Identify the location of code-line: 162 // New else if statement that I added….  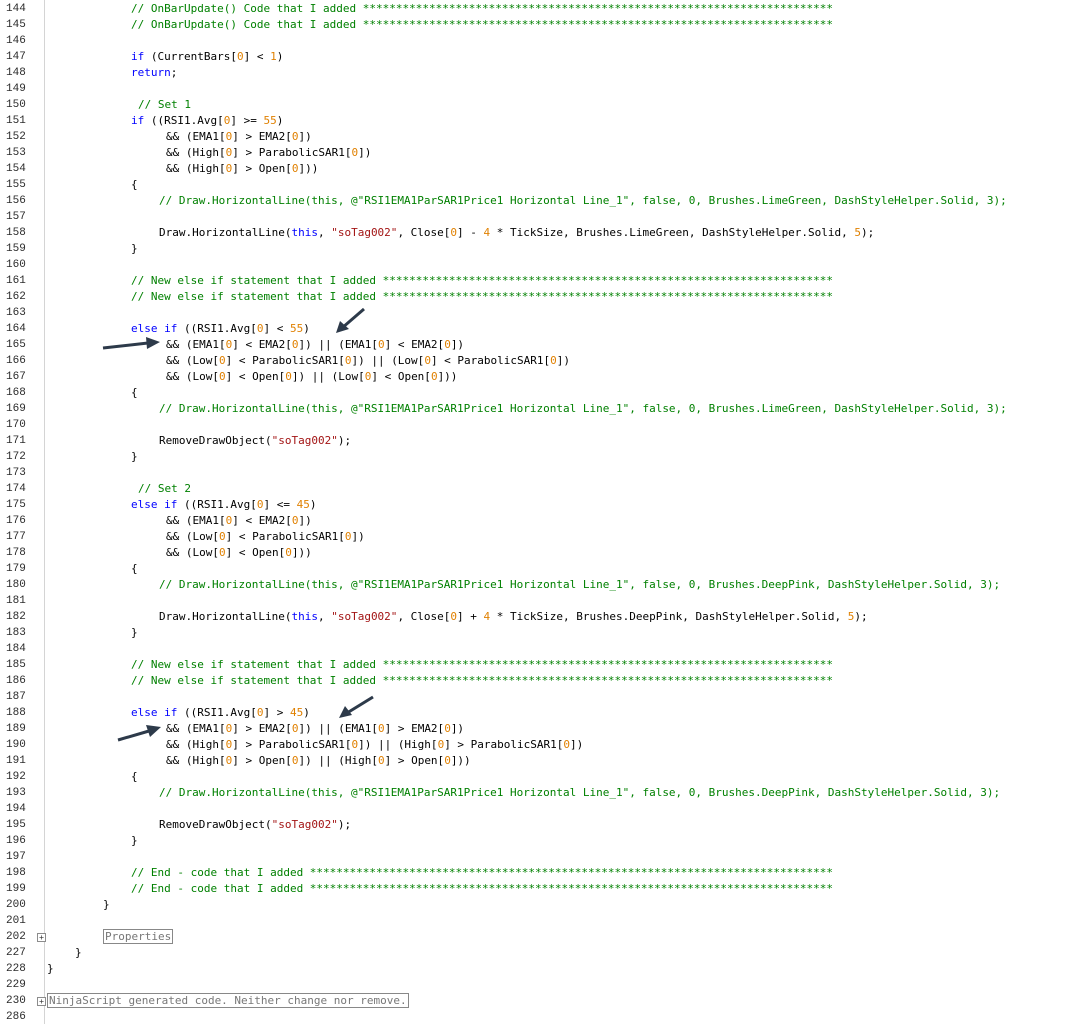
(533, 297).